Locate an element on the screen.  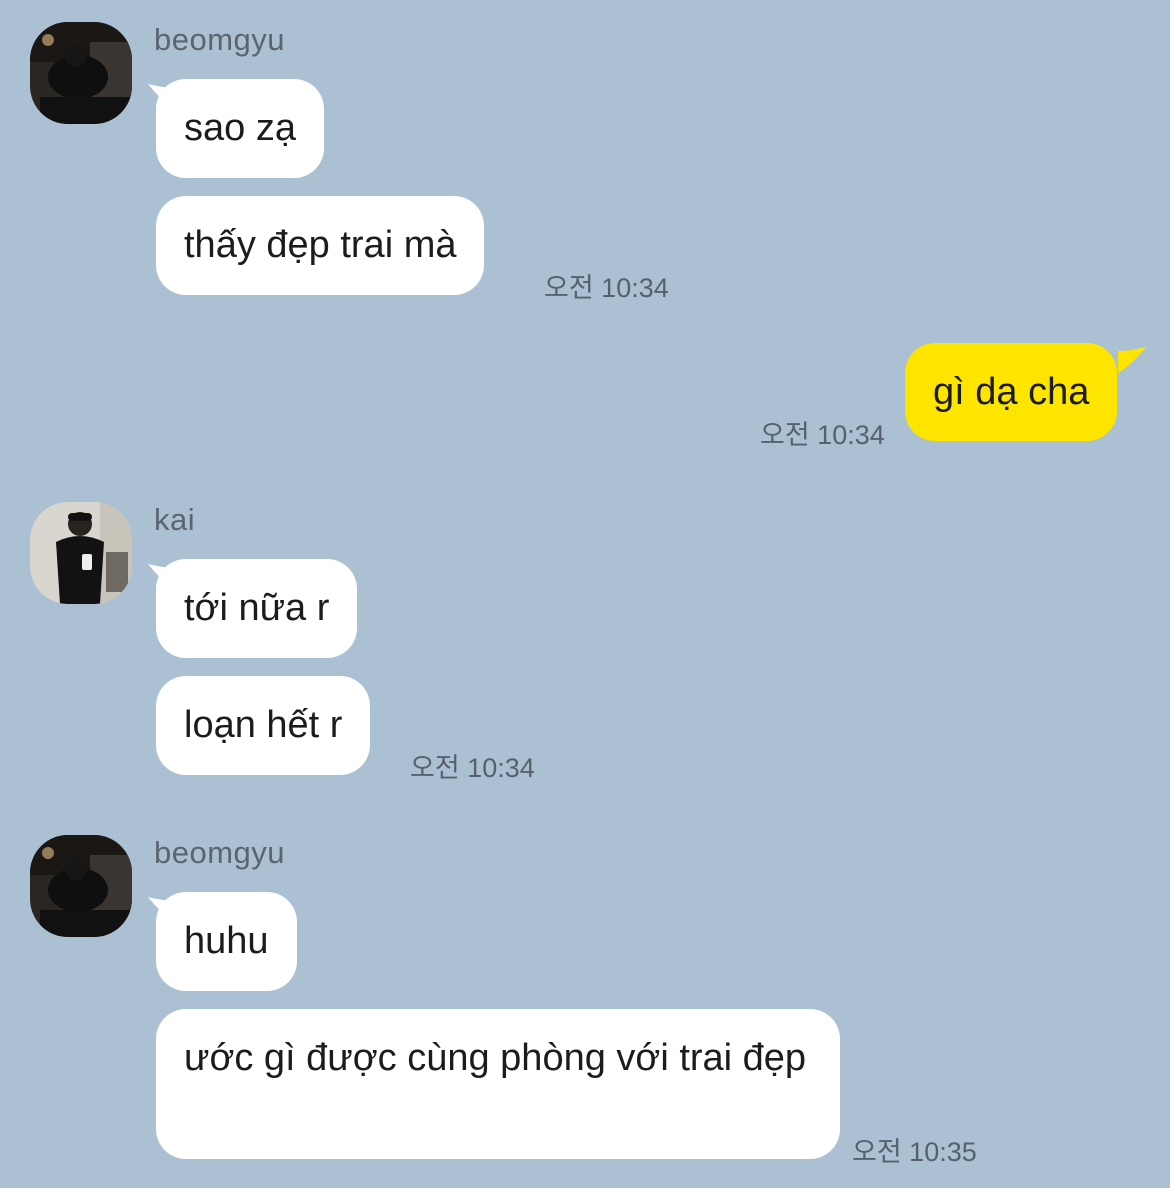
message-bubble: huhu is located at coordinates (226, 941).